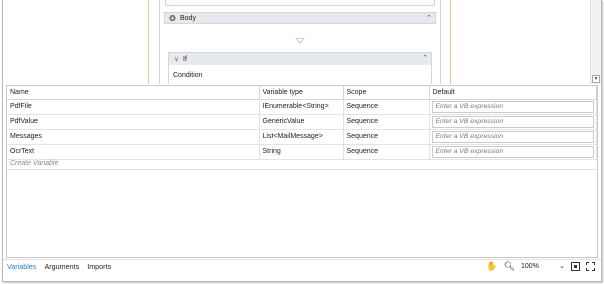  I want to click on table-header-row: Name Variable type Scope Default, so click(302, 93).